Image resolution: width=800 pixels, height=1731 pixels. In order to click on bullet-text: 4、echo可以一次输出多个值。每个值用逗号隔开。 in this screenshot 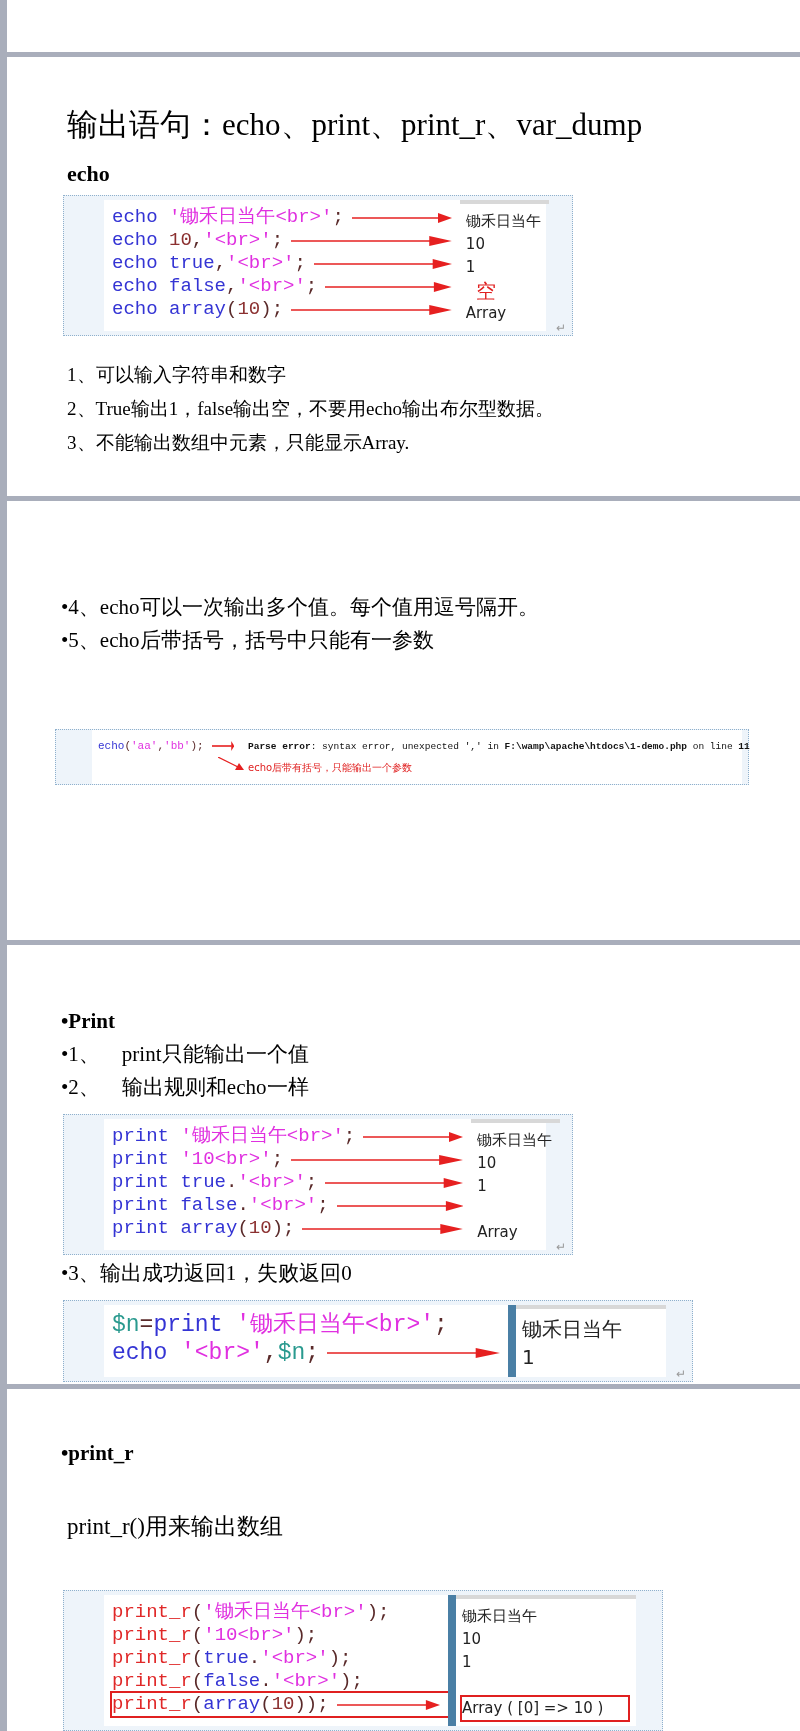, I will do `click(303, 607)`.